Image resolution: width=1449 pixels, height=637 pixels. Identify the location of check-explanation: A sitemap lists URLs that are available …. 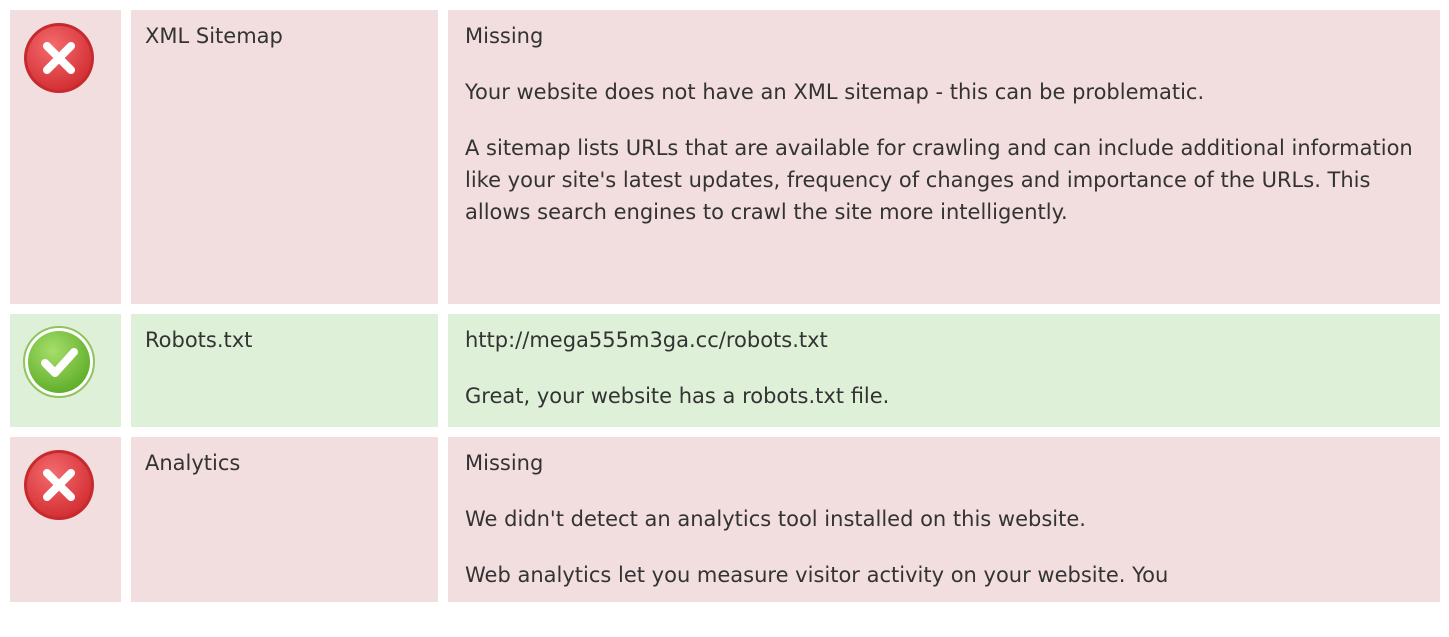
(939, 180).